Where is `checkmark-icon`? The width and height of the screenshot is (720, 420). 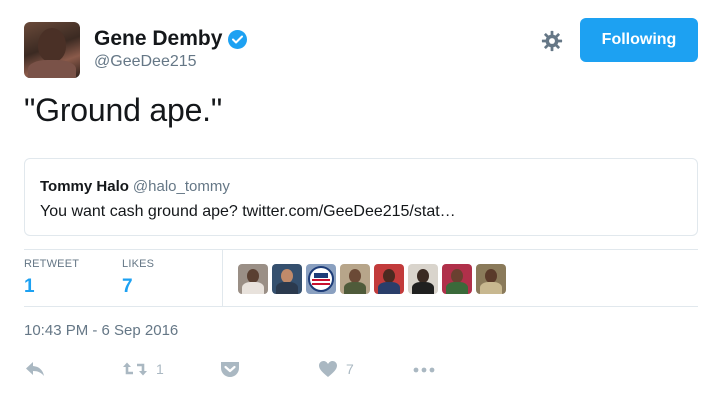 checkmark-icon is located at coordinates (238, 39).